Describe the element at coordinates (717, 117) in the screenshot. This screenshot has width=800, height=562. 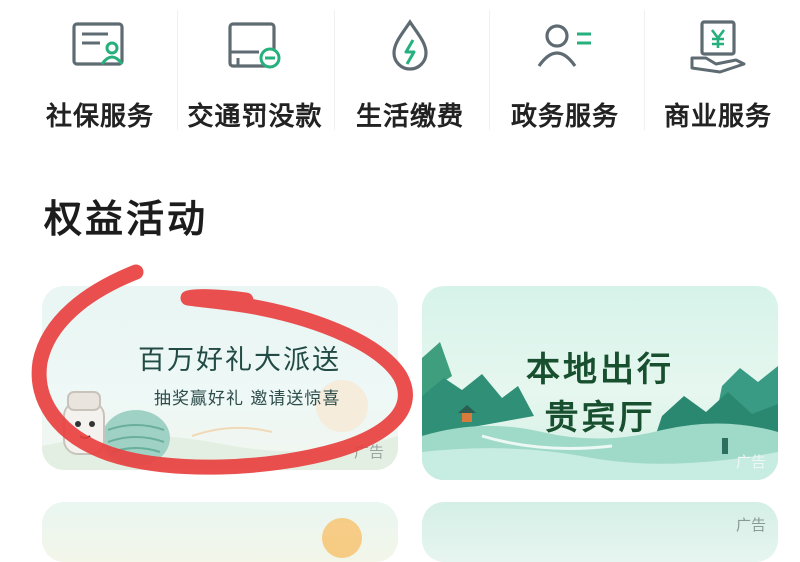
I see `service-label: 商业服务` at that location.